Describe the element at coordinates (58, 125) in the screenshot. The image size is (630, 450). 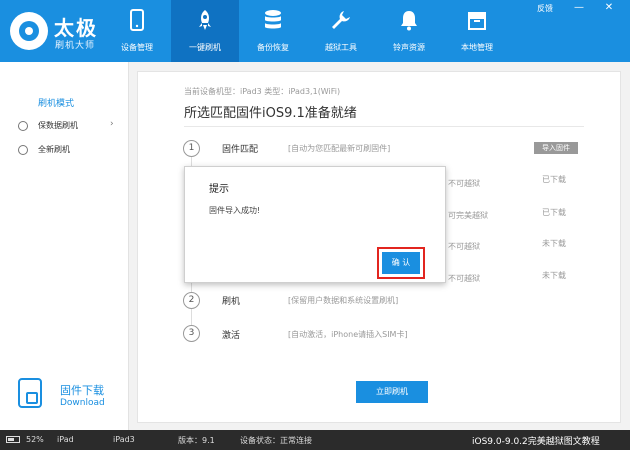
I see `sidebar-item-label: 保数据刷机` at that location.